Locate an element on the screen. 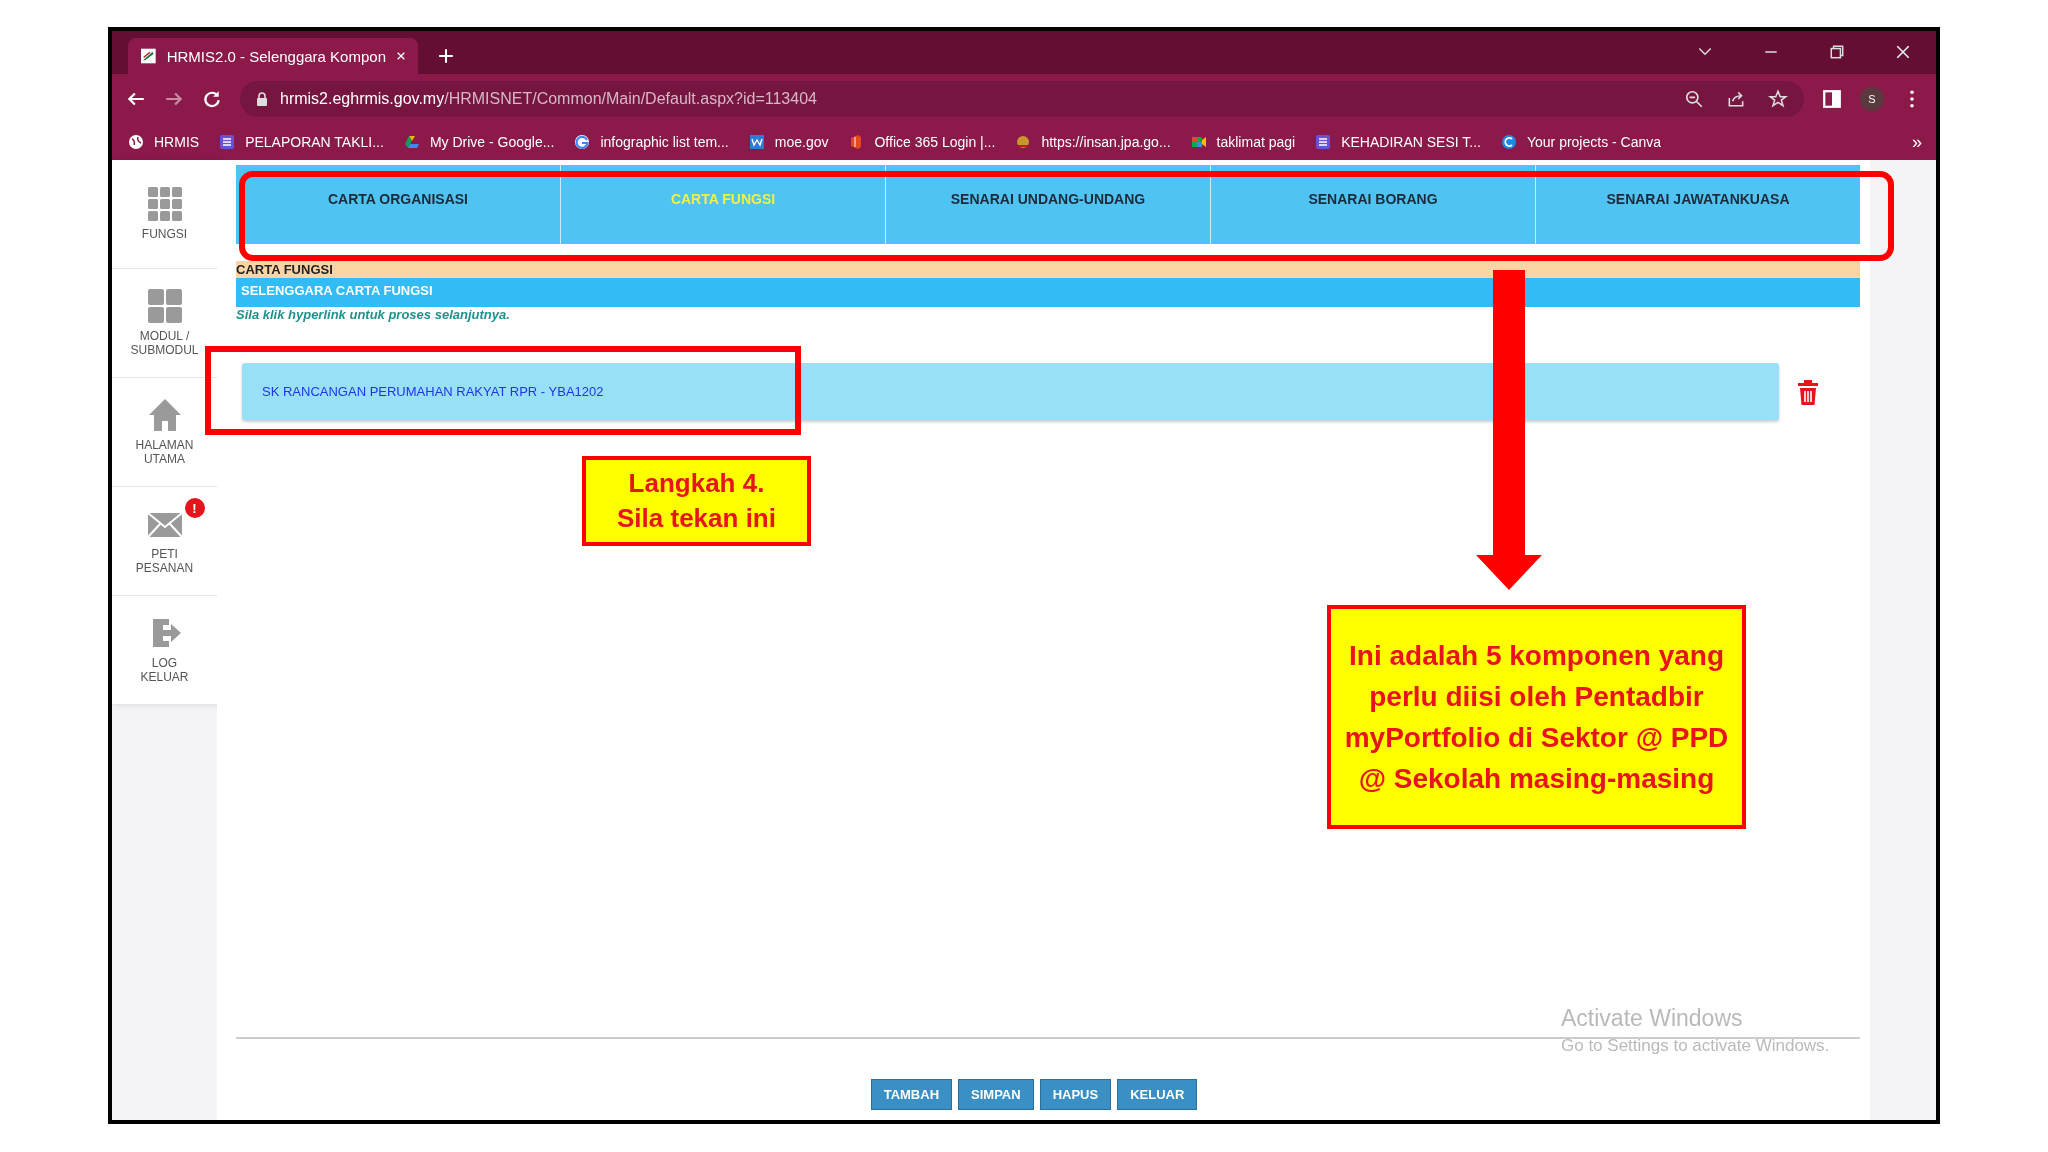 Image resolution: width=2048 pixels, height=1152 pixels. browser-tab: HRMIS2.0 - Selenggara Kompon is located at coordinates (273, 56).